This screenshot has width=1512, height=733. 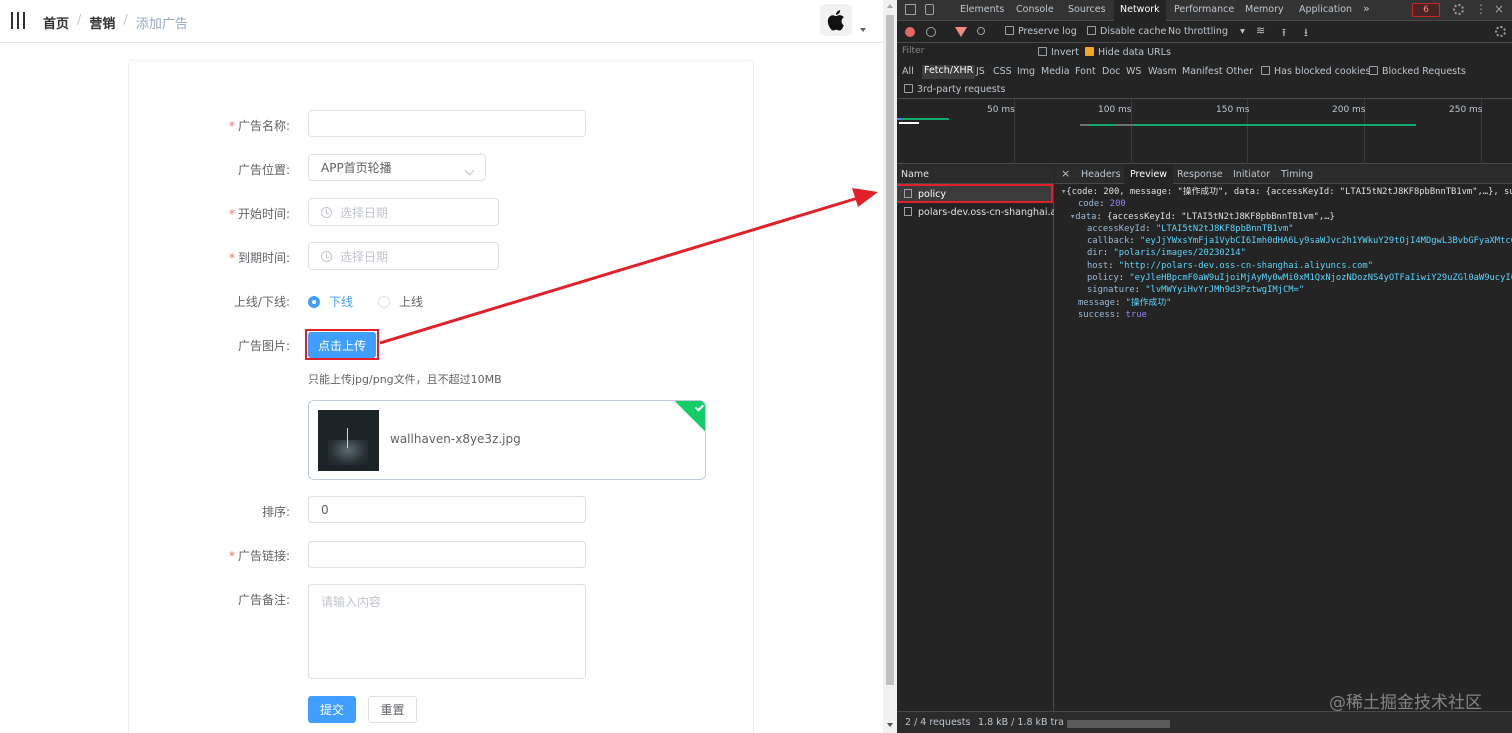 I want to click on tab-sources: Sources, so click(x=1087, y=9).